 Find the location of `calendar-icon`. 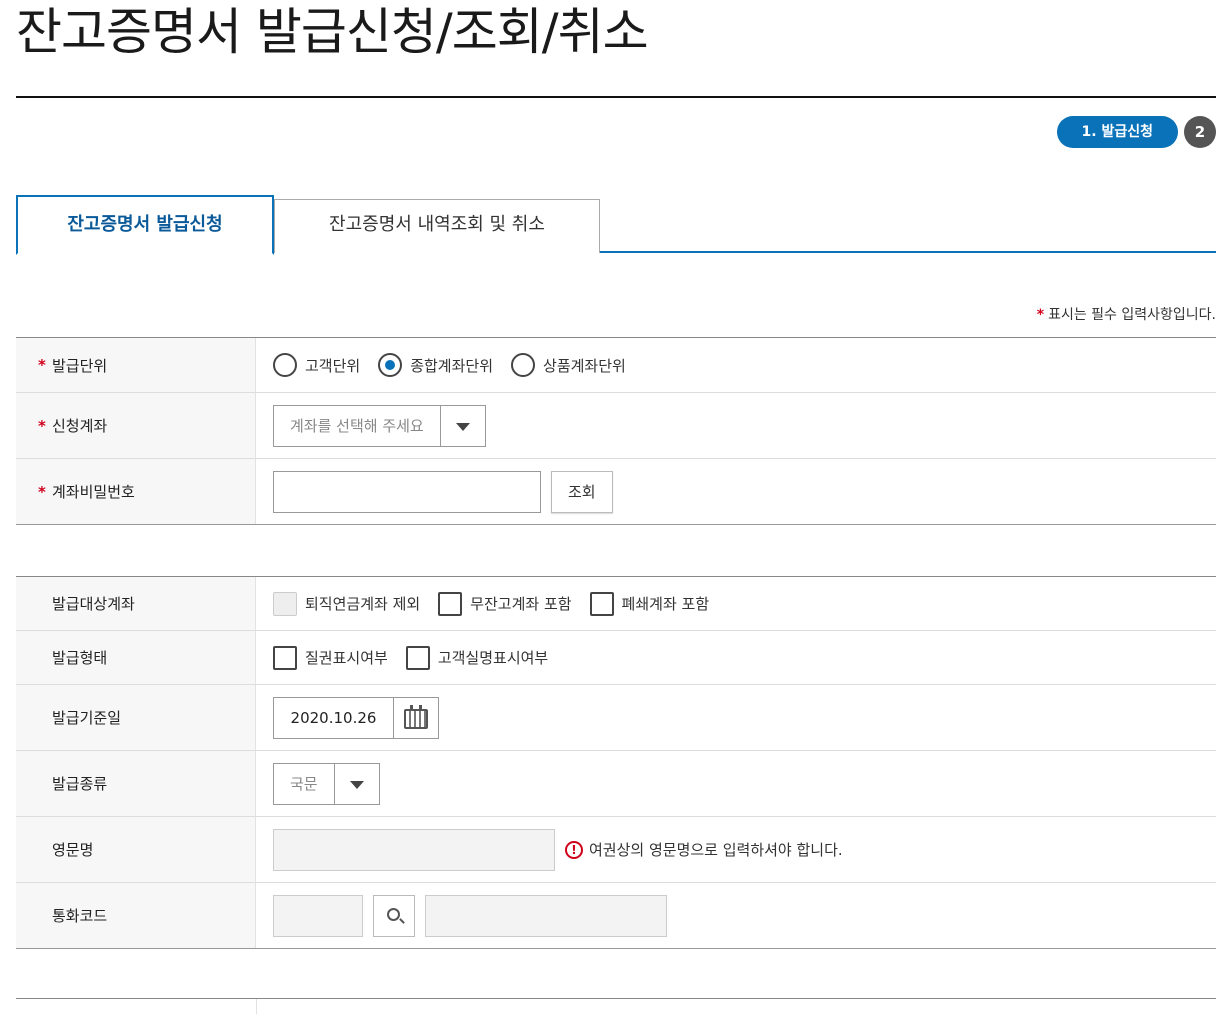

calendar-icon is located at coordinates (416, 718).